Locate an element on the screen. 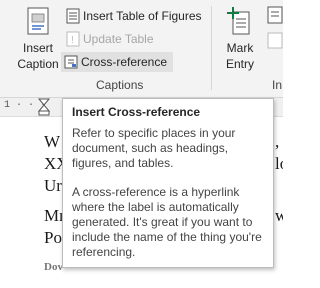 Image resolution: width=320 pixels, height=288 pixels. document-line-1: W is located at coordinates (52, 141).